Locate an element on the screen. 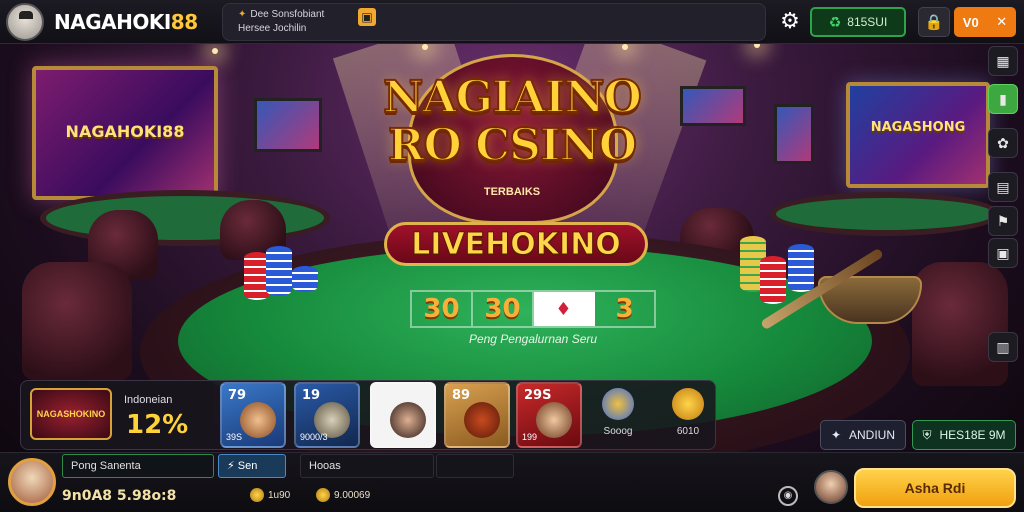  game-tile-caption: 39S is located at coordinates (234, 437).